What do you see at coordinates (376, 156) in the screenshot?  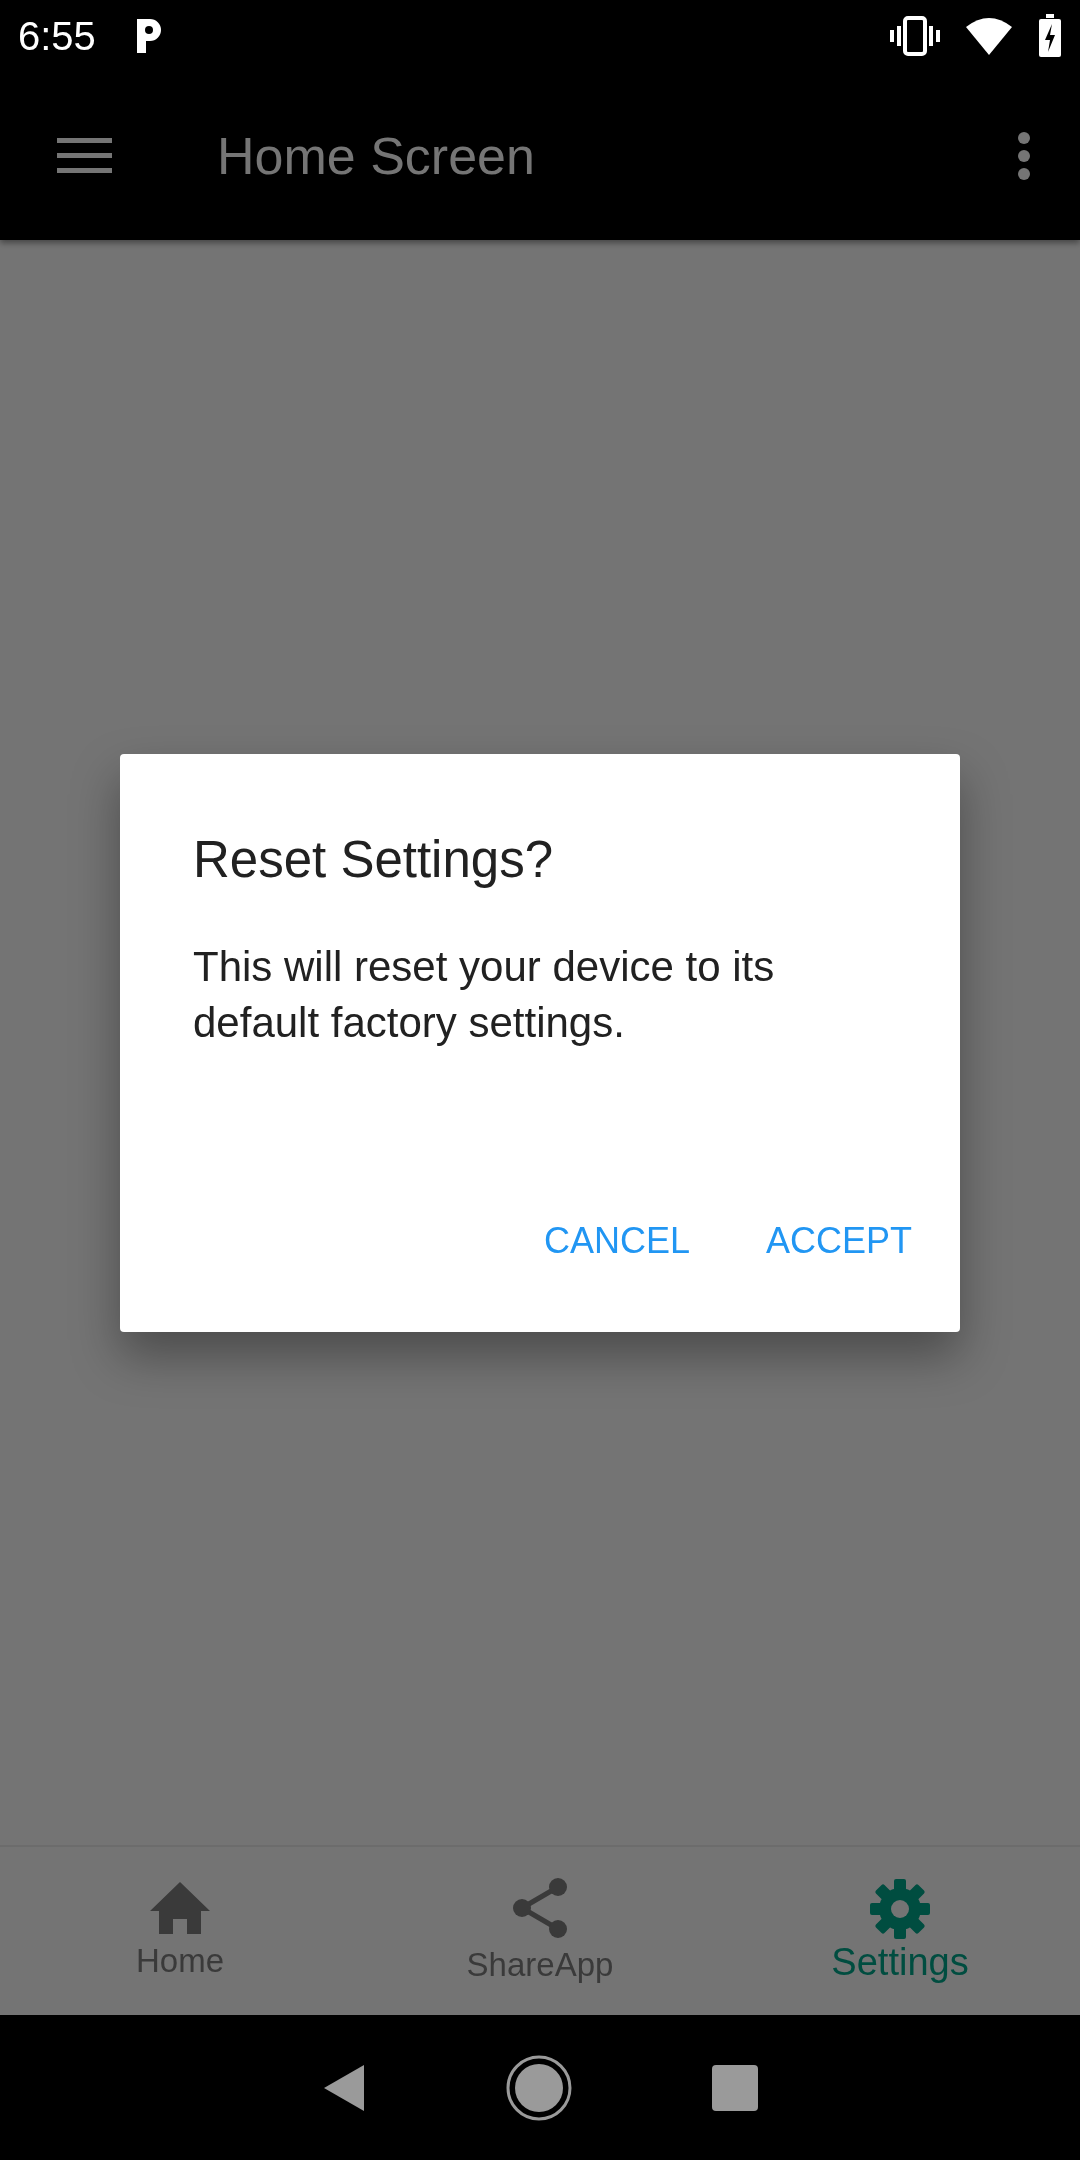 I see `app-bar-title: Home Screen` at bounding box center [376, 156].